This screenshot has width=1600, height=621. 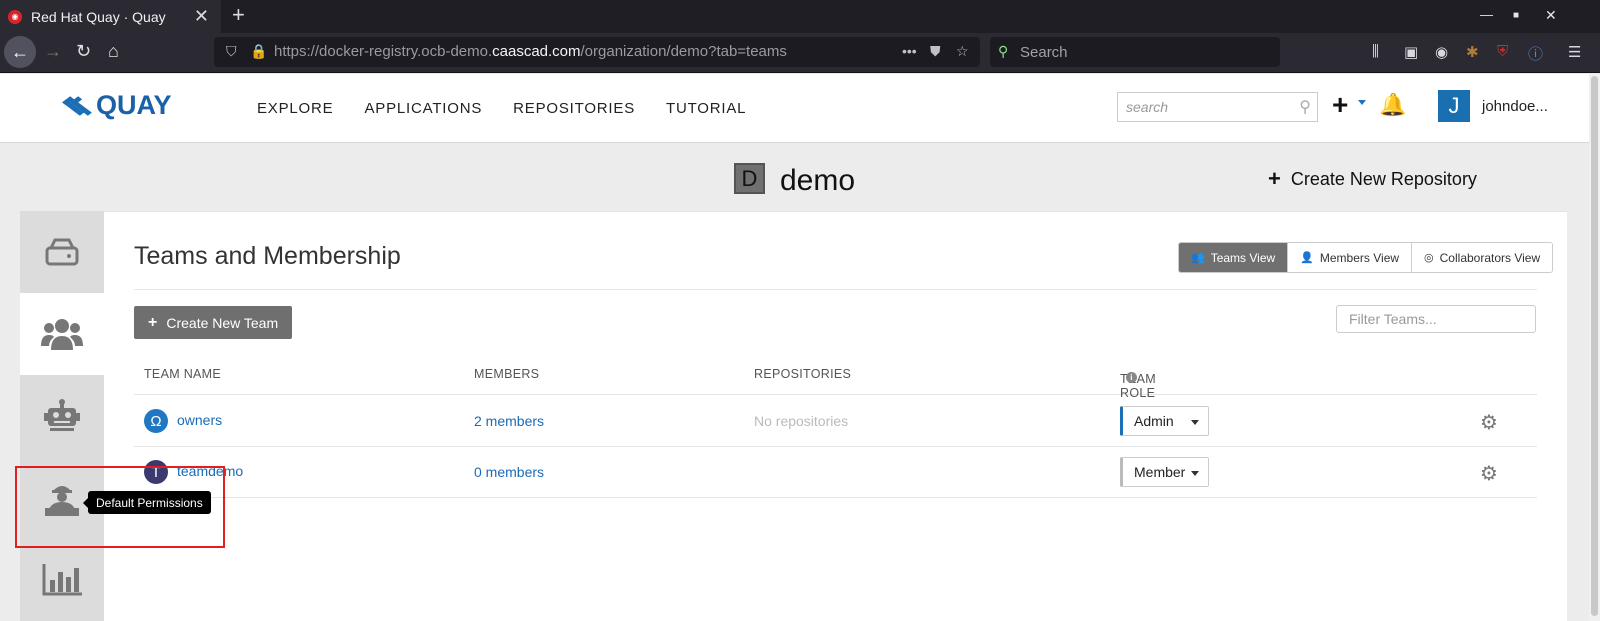 What do you see at coordinates (15, 16) in the screenshot?
I see `redhat-favicon-icon: ◉` at bounding box center [15, 16].